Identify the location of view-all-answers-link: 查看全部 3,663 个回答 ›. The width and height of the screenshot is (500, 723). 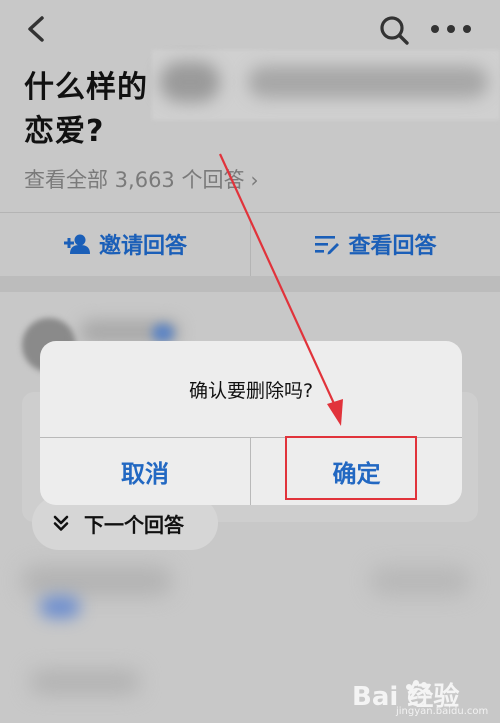
(141, 179).